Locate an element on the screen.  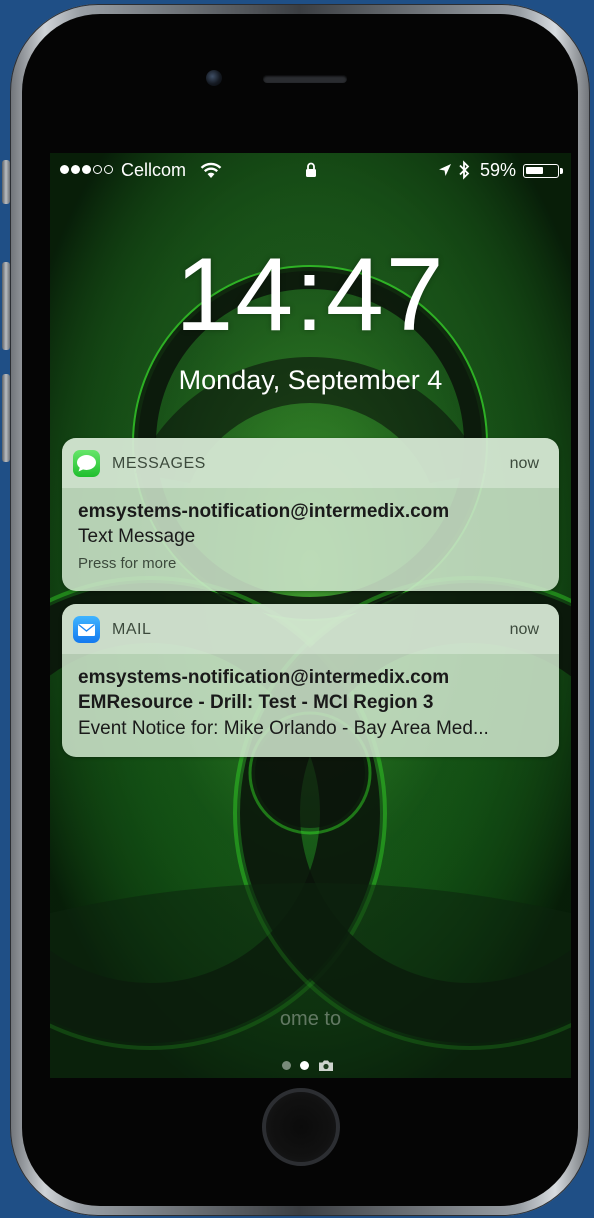
lock-screen-date: Monday, September 4 is located at coordinates (310, 380).